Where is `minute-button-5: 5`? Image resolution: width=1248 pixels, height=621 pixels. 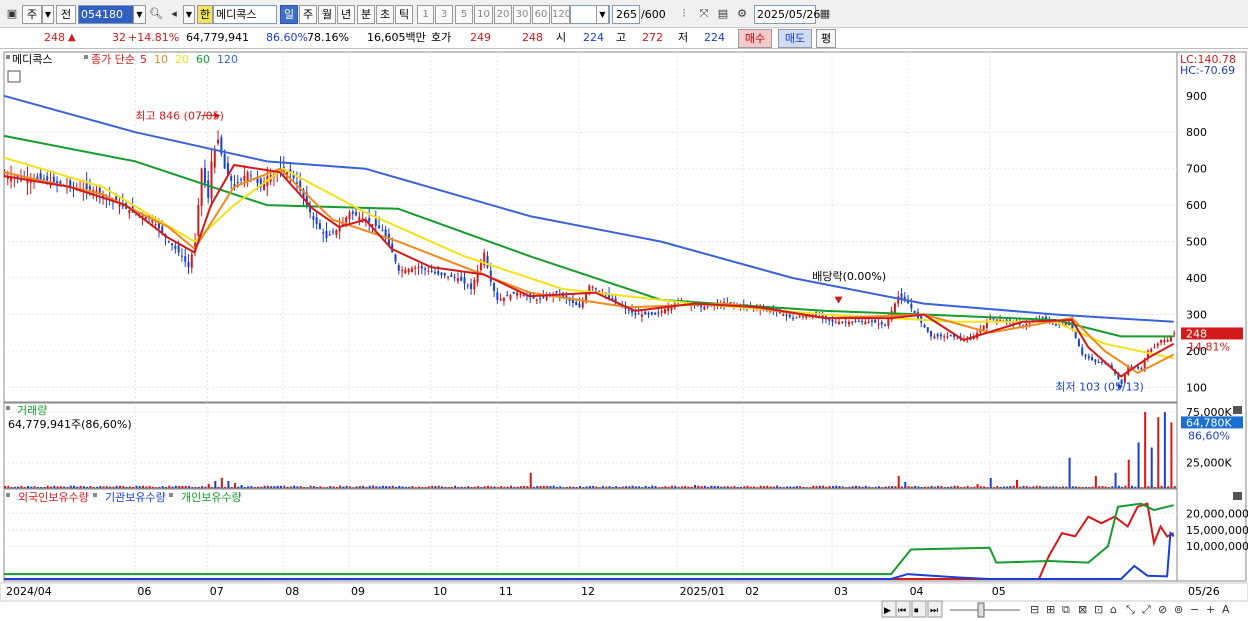
minute-button-5: 5 is located at coordinates (464, 14).